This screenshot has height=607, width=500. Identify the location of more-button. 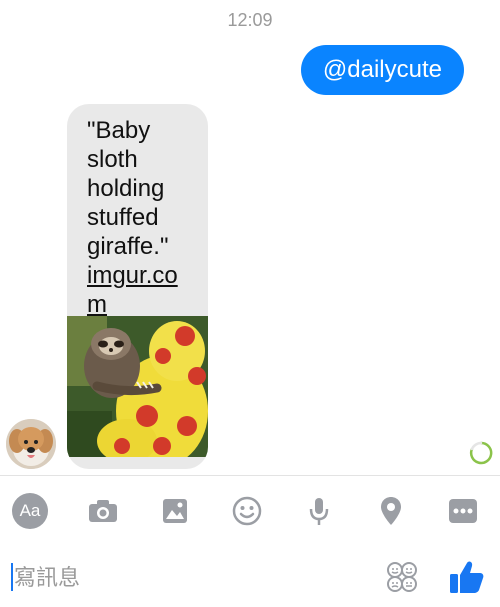
(463, 511).